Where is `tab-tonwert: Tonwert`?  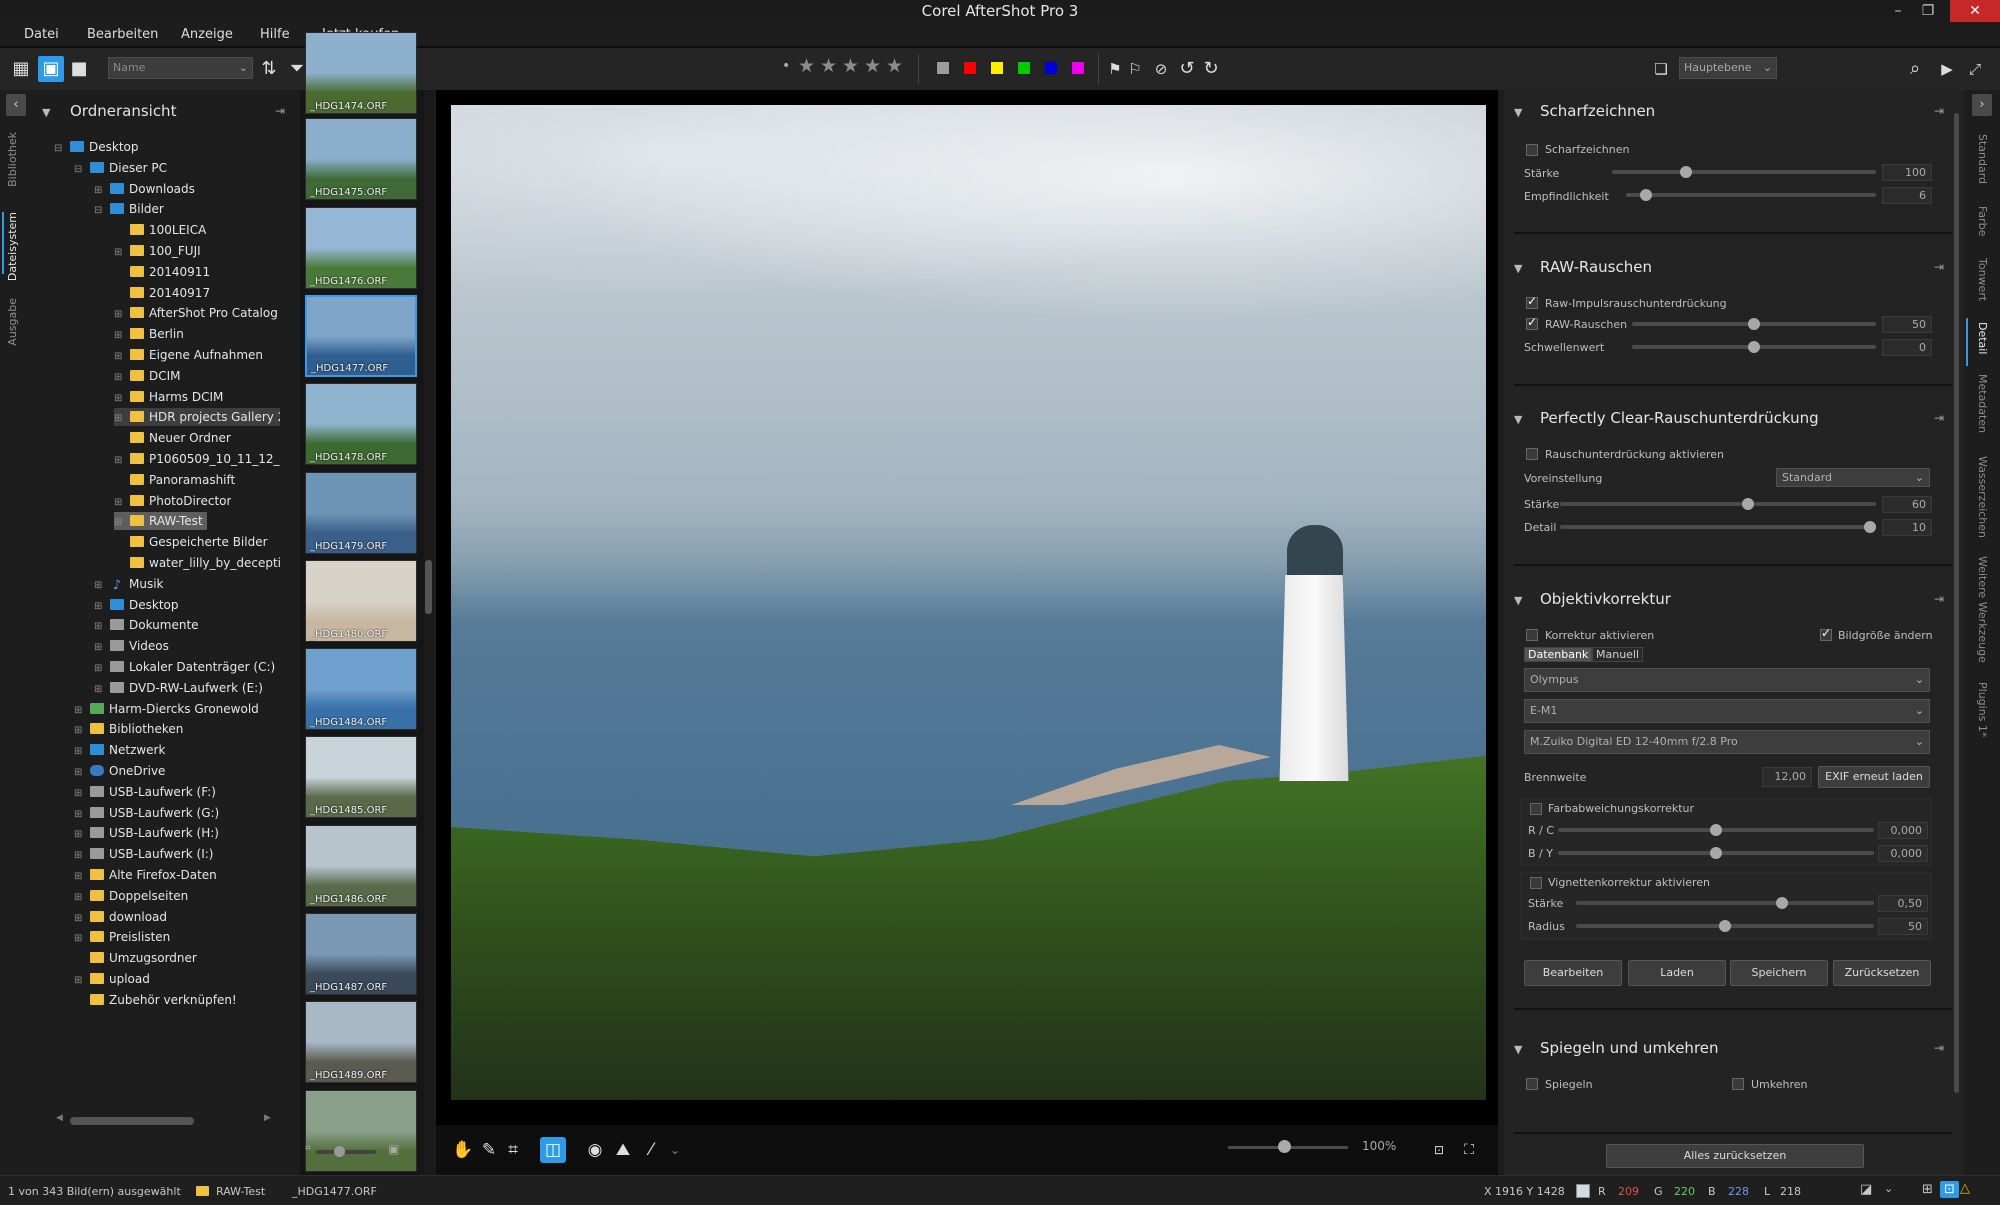 tab-tonwert: Tonwert is located at coordinates (1982, 279).